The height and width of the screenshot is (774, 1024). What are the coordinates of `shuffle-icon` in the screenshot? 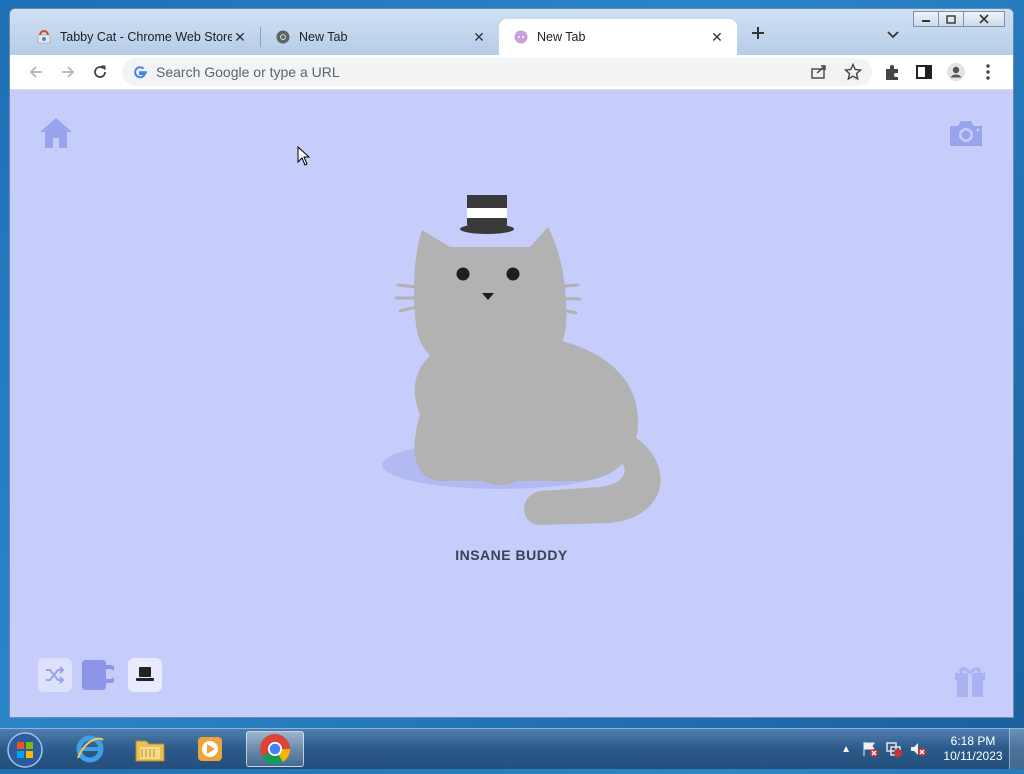 It's located at (55, 675).